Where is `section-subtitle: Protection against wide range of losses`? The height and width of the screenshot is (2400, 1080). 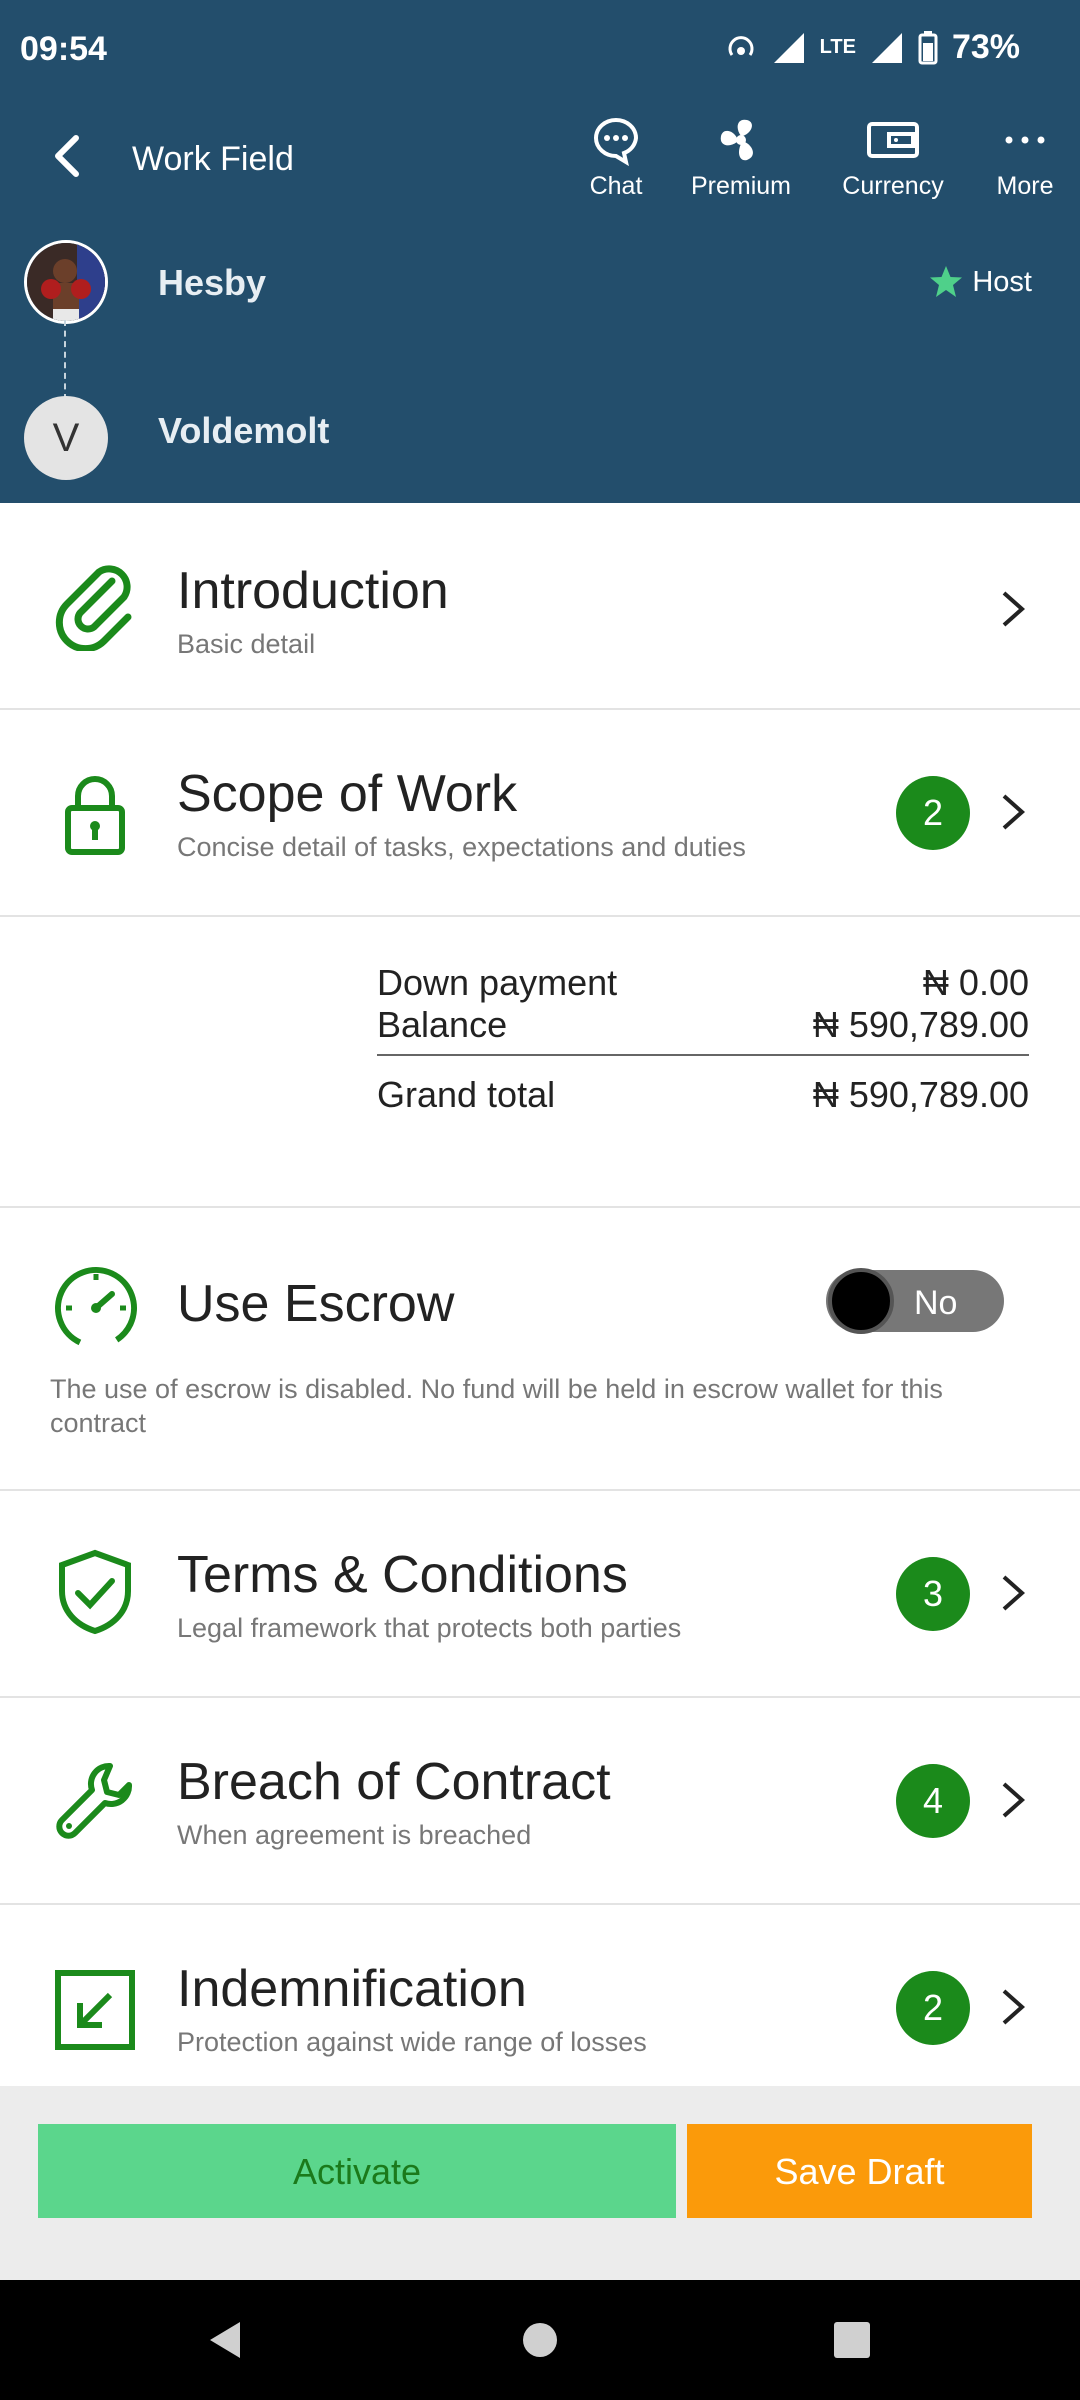 section-subtitle: Protection against wide range of losses is located at coordinates (412, 2042).